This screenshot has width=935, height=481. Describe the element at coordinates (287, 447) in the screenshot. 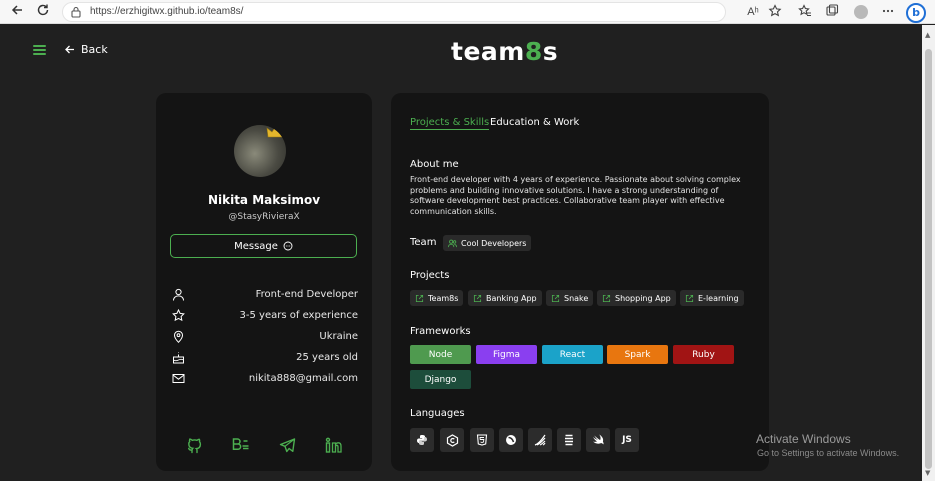

I see `telegram-icon` at that location.